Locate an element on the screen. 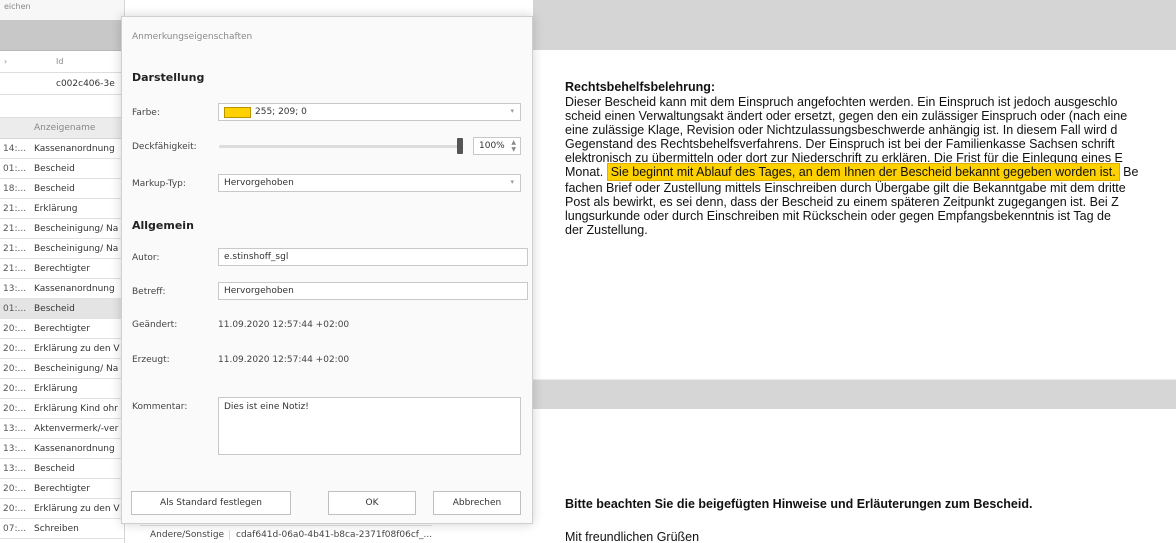 The image size is (1176, 543). list-column-header-row: Anzeigename is located at coordinates (62, 128).